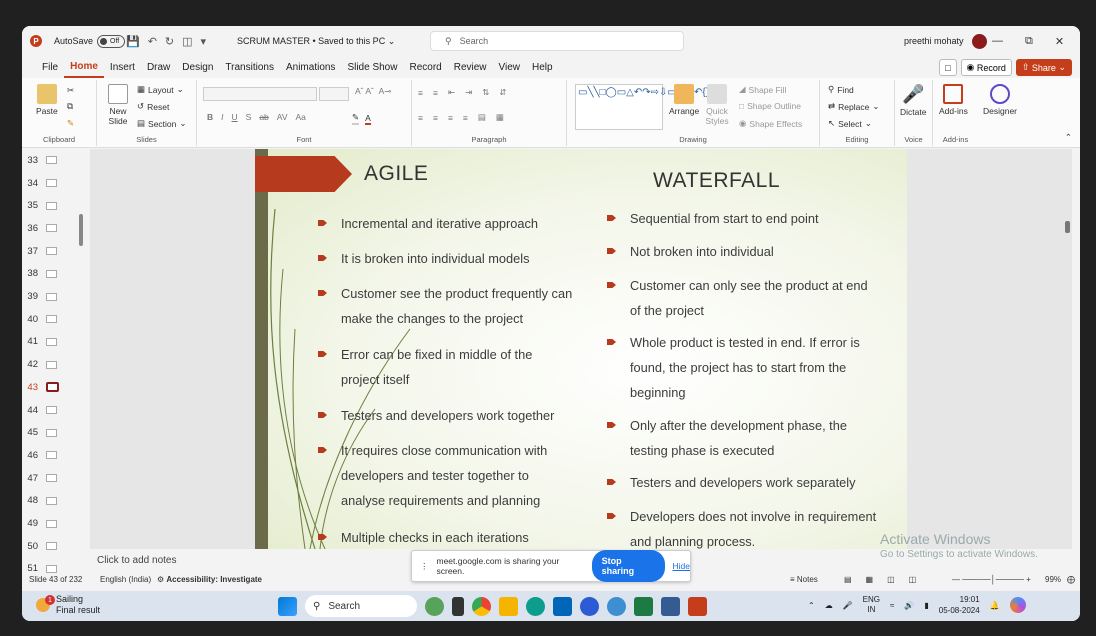 The image size is (1096, 636). What do you see at coordinates (56, 410) in the screenshot?
I see `slide-thumbnail: 44` at bounding box center [56, 410].